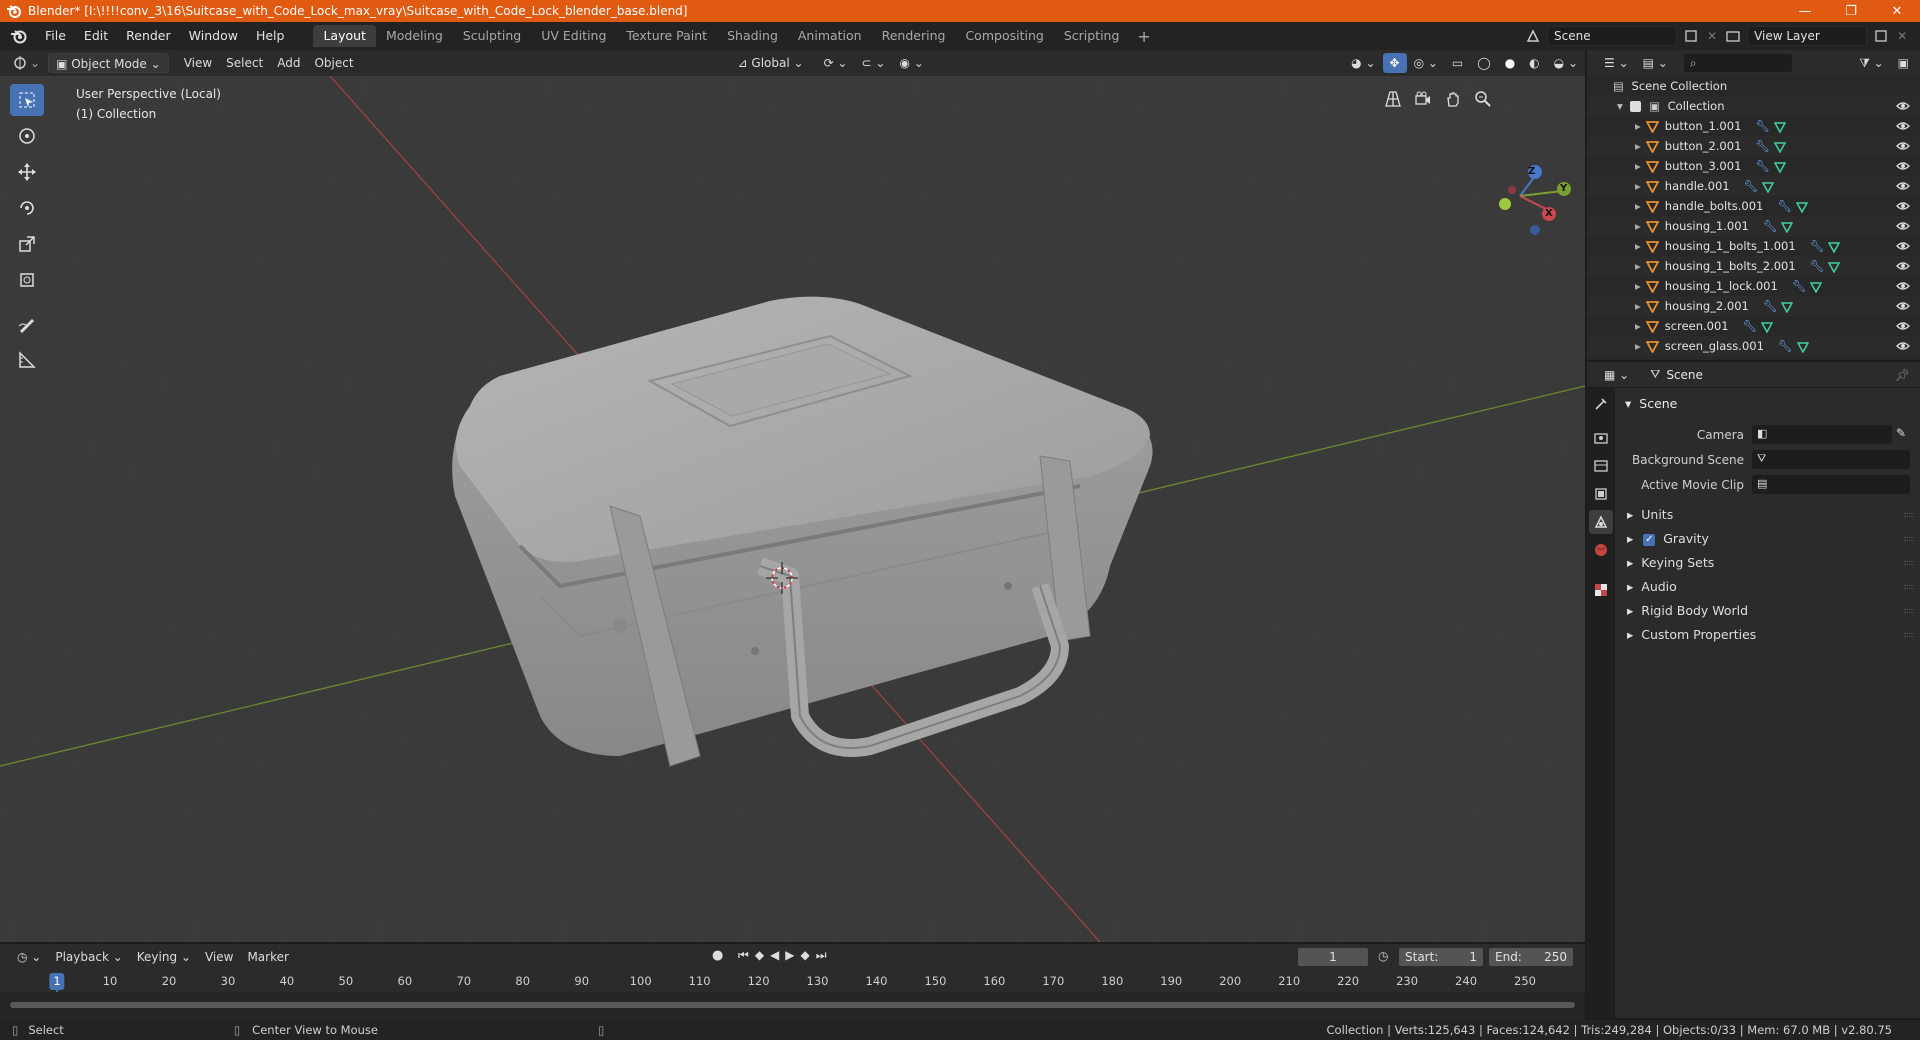 Image resolution: width=1920 pixels, height=1040 pixels. What do you see at coordinates (1831, 484) in the screenshot?
I see `active-movie-clip-field: ▤` at bounding box center [1831, 484].